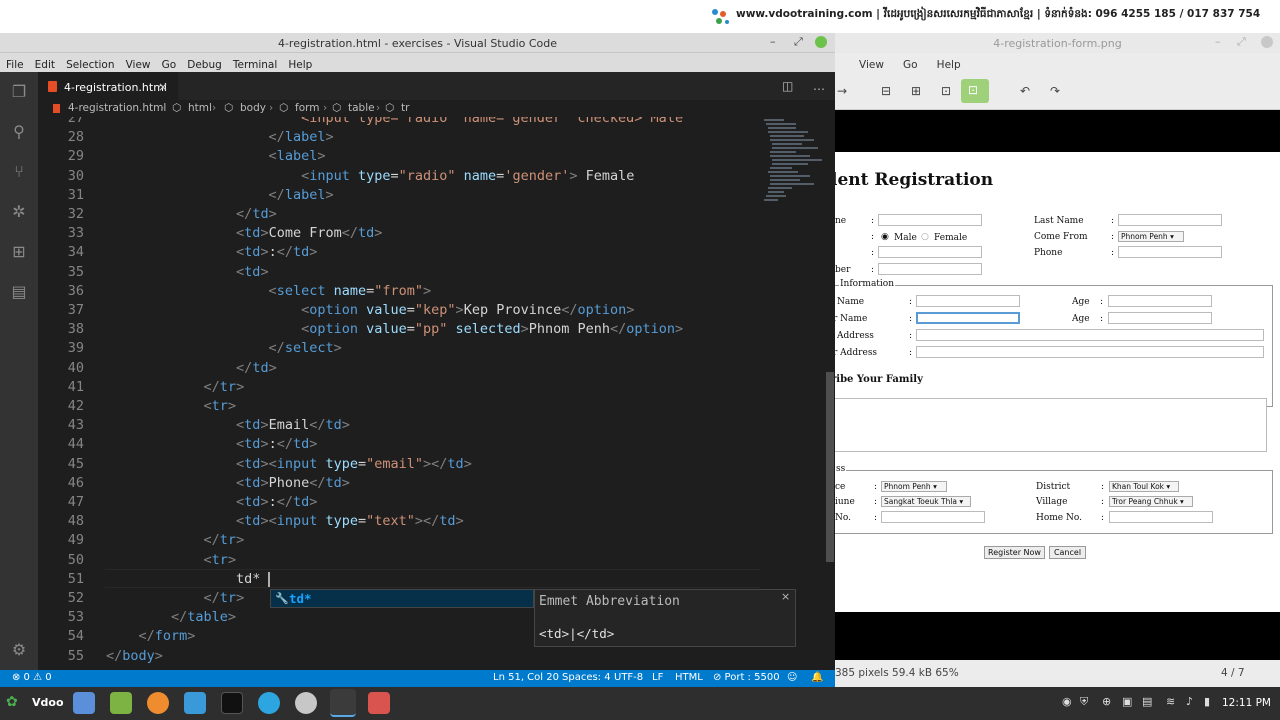 This screenshot has height=720, width=1280. What do you see at coordinates (436, 656) in the screenshot?
I see `code-line: 55 </body>` at bounding box center [436, 656].